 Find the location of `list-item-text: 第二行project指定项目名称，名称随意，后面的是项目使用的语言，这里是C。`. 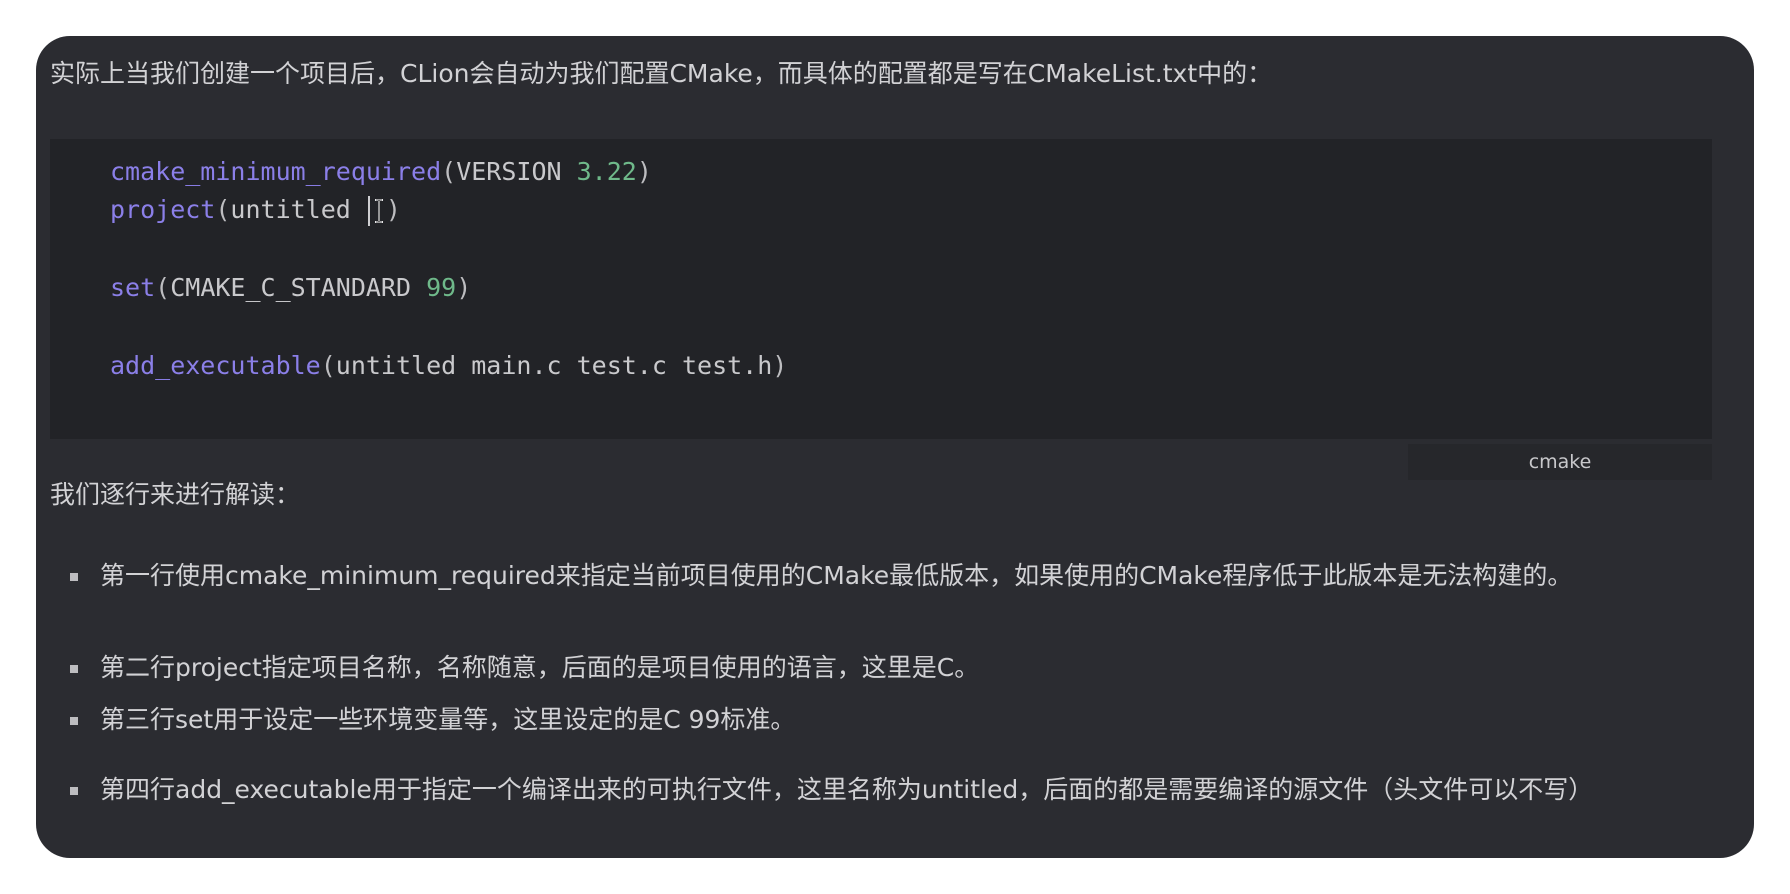

list-item-text: 第二行project指定项目名称，名称随意，后面的是项目使用的语言，这里是C。 is located at coordinates (540, 667).